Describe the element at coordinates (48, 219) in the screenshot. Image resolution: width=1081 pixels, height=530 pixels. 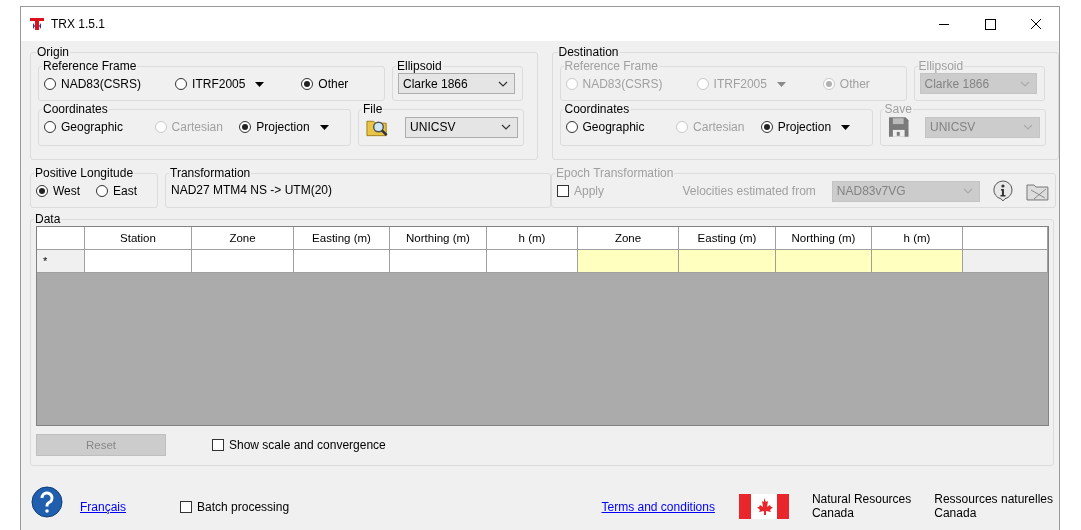
I see `group-title: Data` at that location.